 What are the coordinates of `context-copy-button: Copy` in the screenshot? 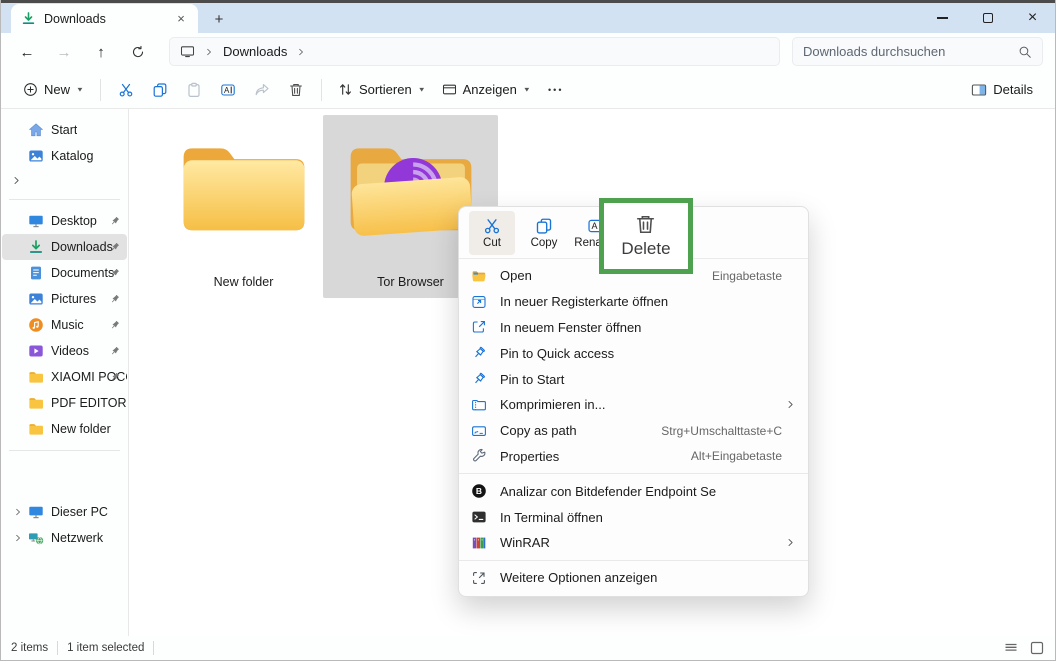 It's located at (544, 233).